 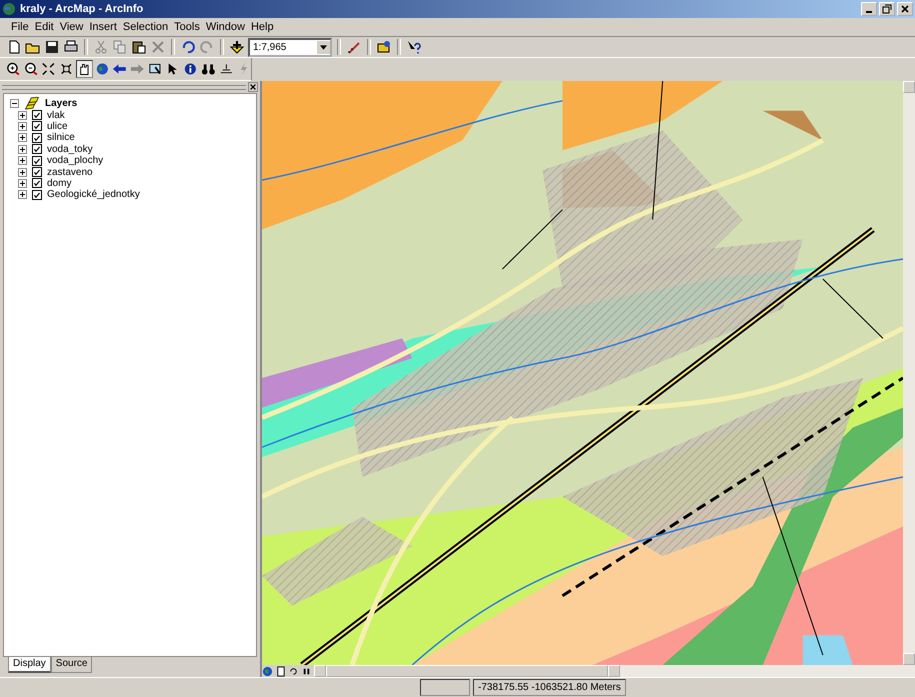 What do you see at coordinates (549, 687) in the screenshot?
I see `coordinates-readout: -738175.55 -1063521.80 Meters` at bounding box center [549, 687].